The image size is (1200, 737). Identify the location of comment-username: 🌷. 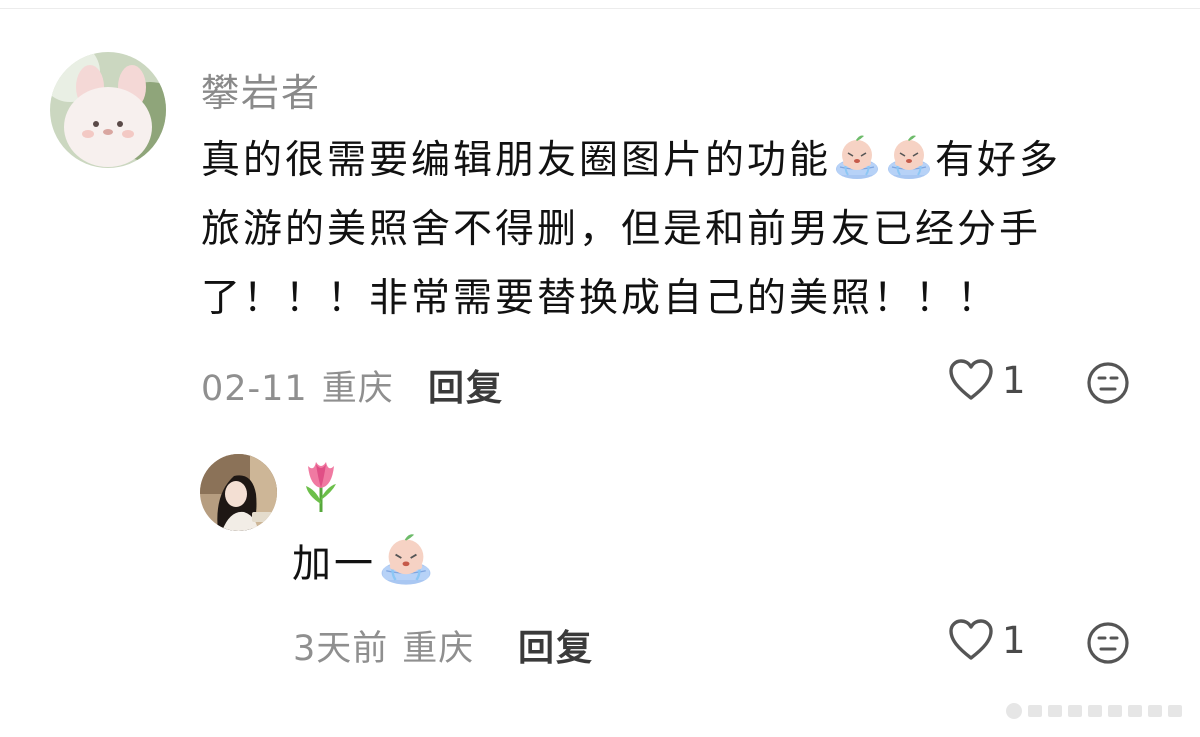
(321, 486).